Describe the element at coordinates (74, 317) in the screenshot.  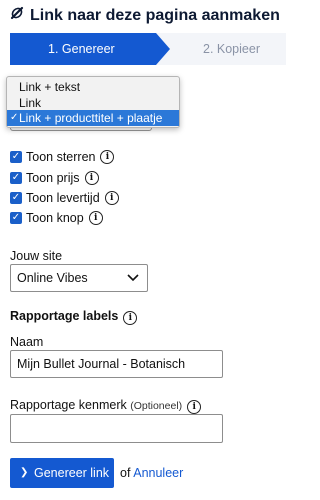
I see `rapportage-heading: Rapportage labels i` at that location.